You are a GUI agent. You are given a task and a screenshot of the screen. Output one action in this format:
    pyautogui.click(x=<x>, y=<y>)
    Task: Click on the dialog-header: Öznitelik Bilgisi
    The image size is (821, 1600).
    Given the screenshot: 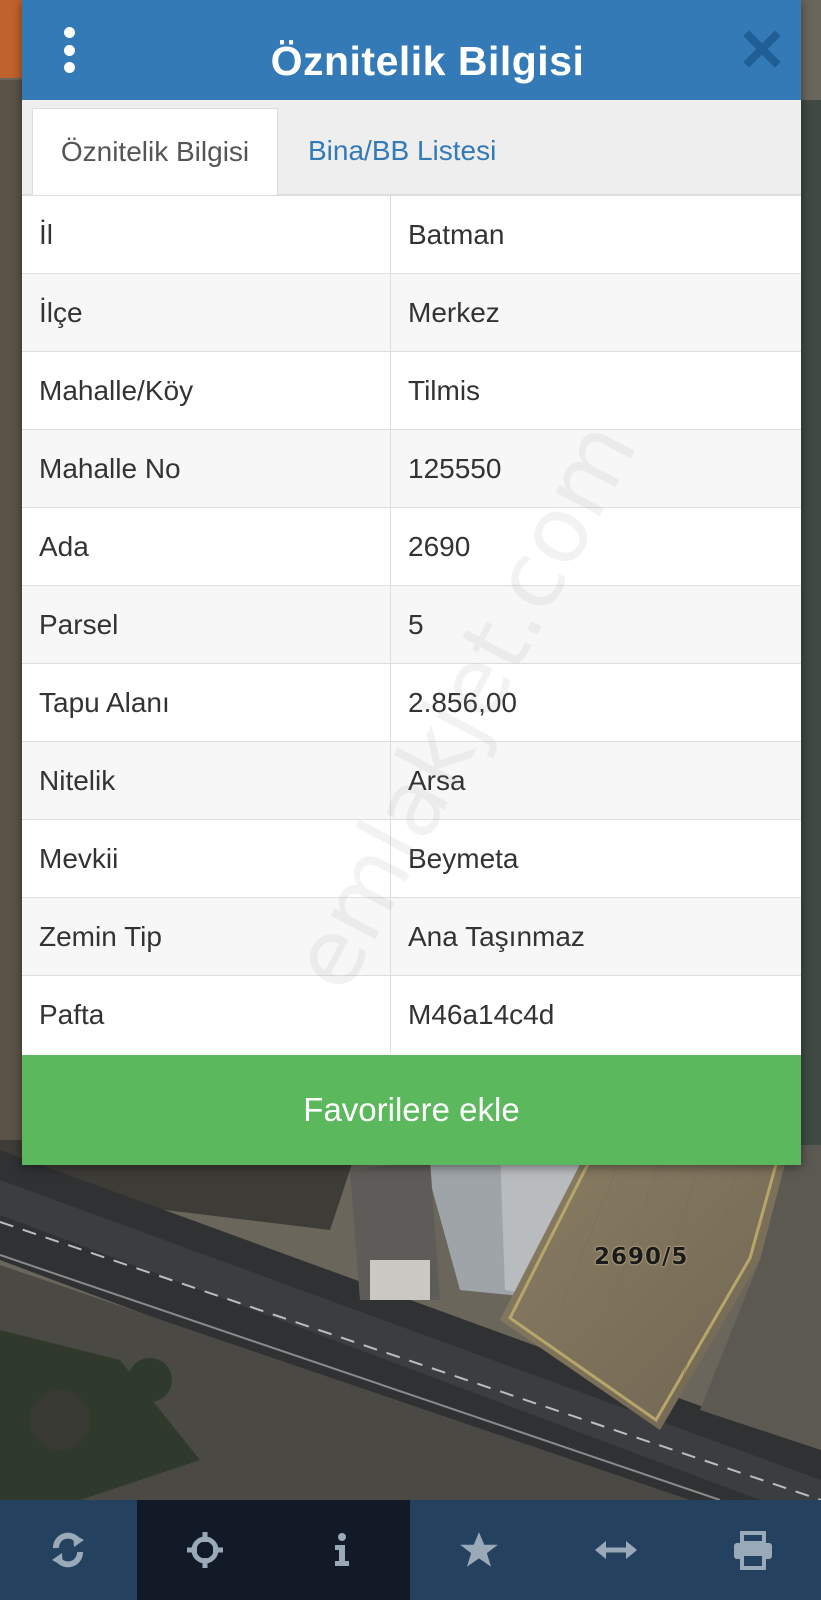 What is the action you would take?
    pyautogui.click(x=411, y=50)
    